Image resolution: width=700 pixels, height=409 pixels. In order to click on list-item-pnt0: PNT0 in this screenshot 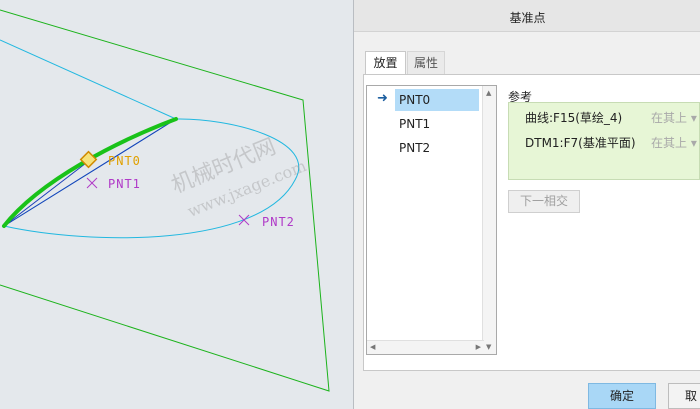, I will do `click(437, 100)`.